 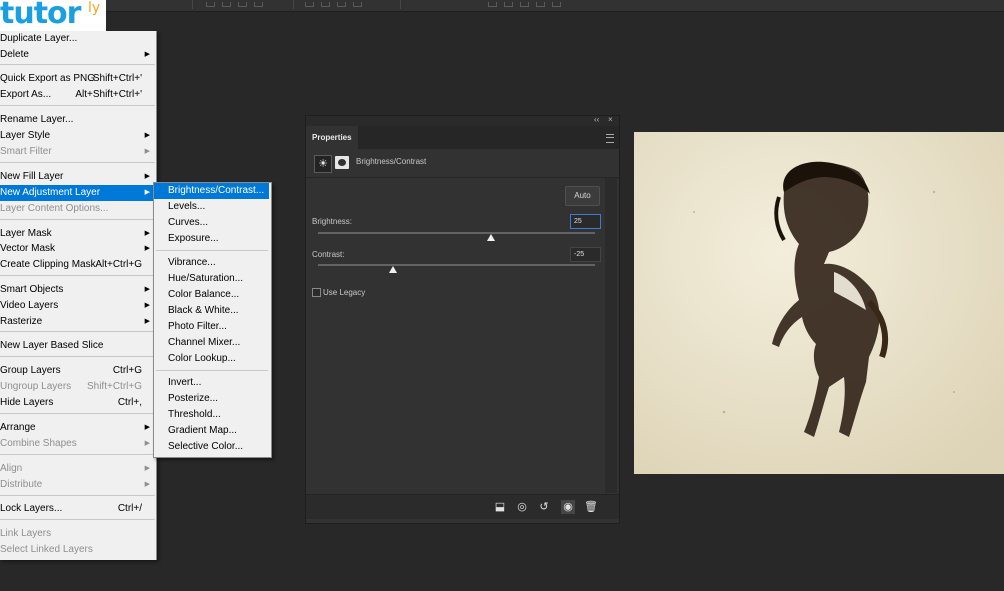 What do you see at coordinates (77, 371) in the screenshot?
I see `menu-item-group-layers: Group Layers Ctrl+G` at bounding box center [77, 371].